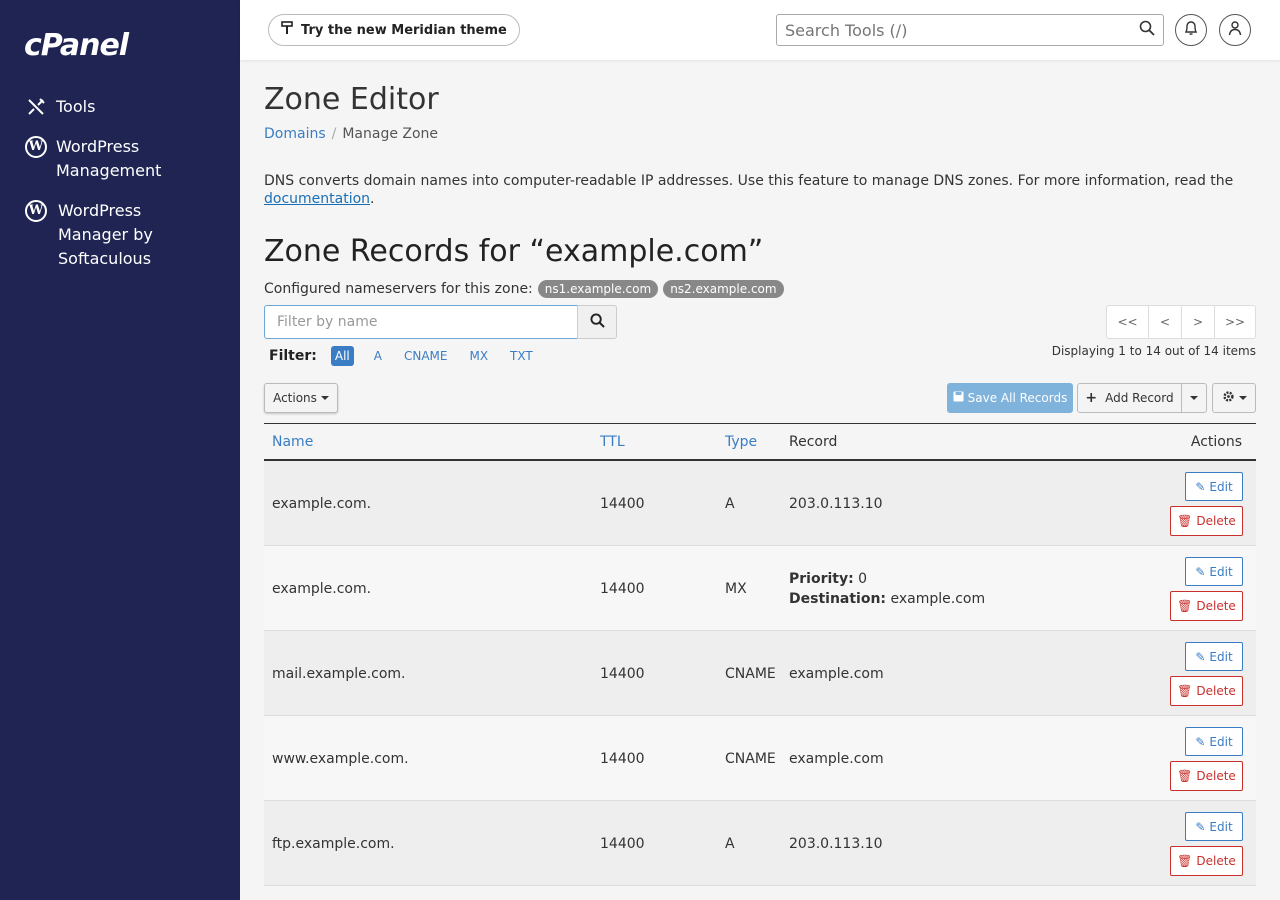  What do you see at coordinates (1165, 322) in the screenshot?
I see `prev-page-button: <` at bounding box center [1165, 322].